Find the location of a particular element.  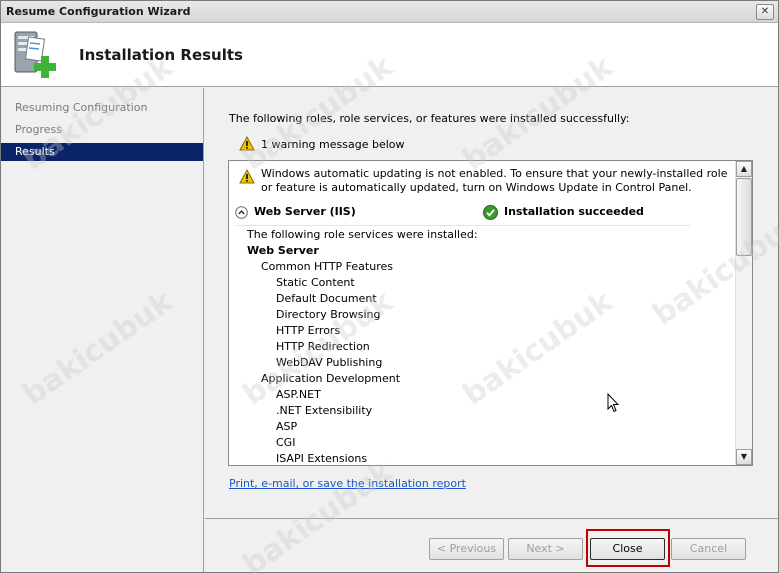

list-item: ASP.NET is located at coordinates (298, 394).